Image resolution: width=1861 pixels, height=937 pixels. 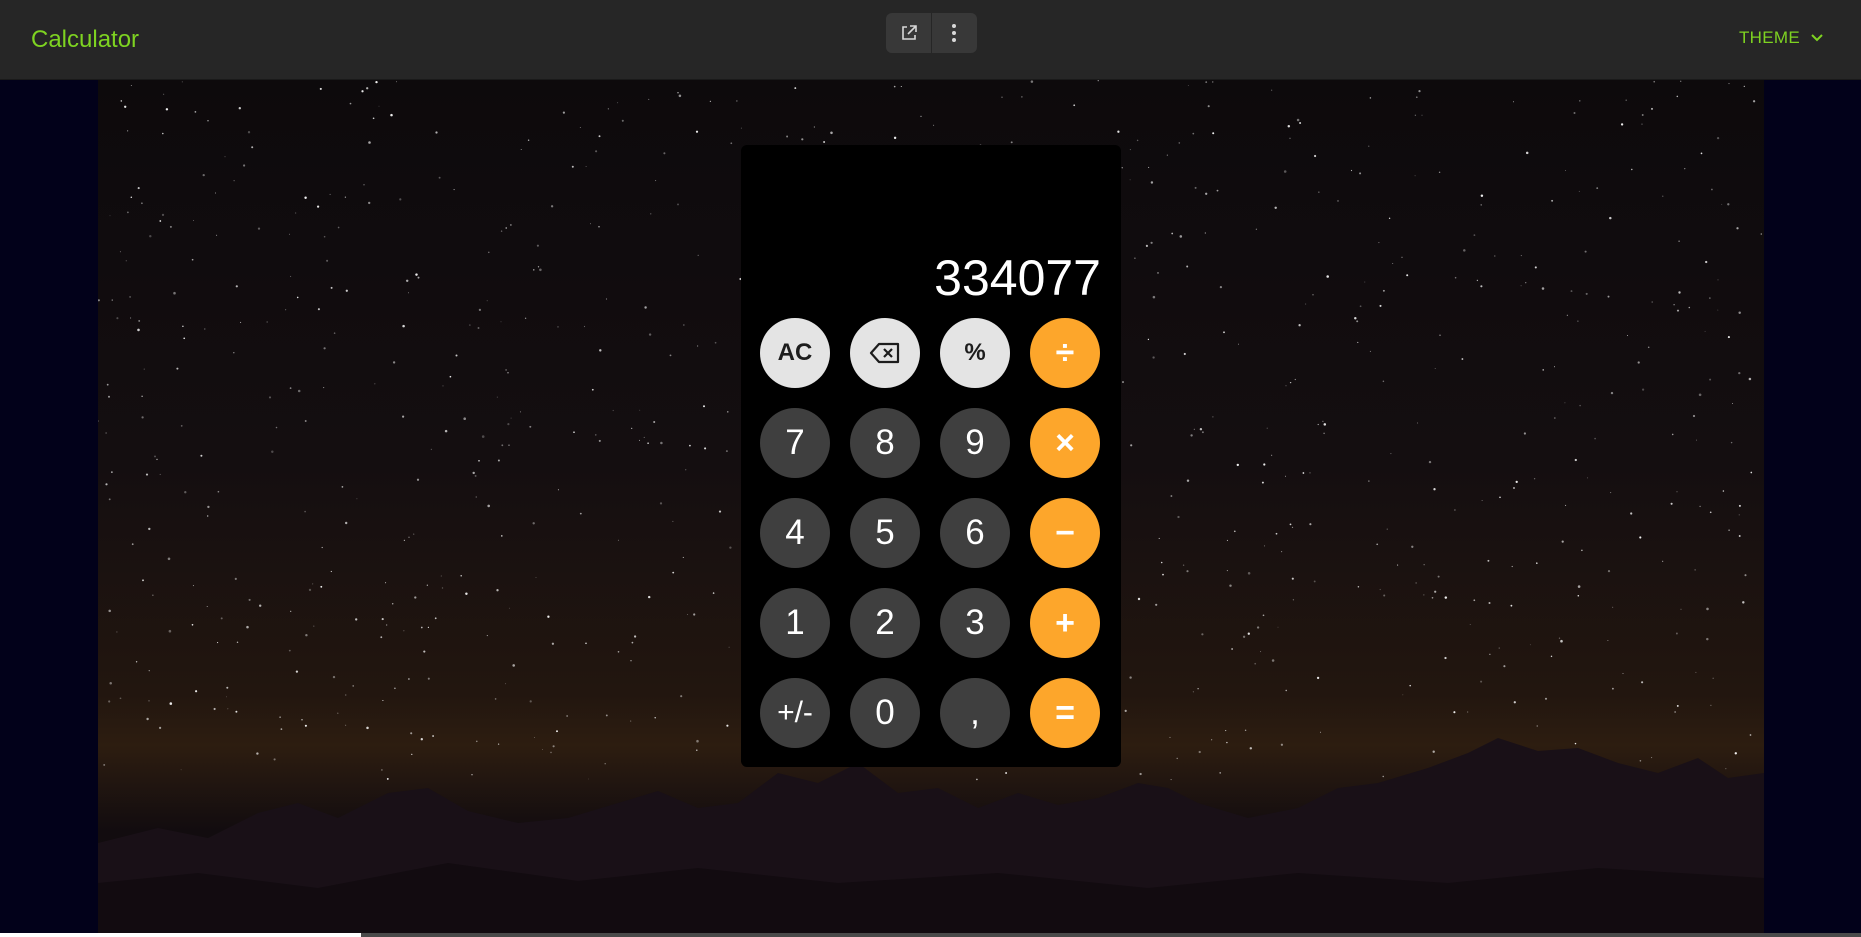 I want to click on backspace-button, so click(x=885, y=353).